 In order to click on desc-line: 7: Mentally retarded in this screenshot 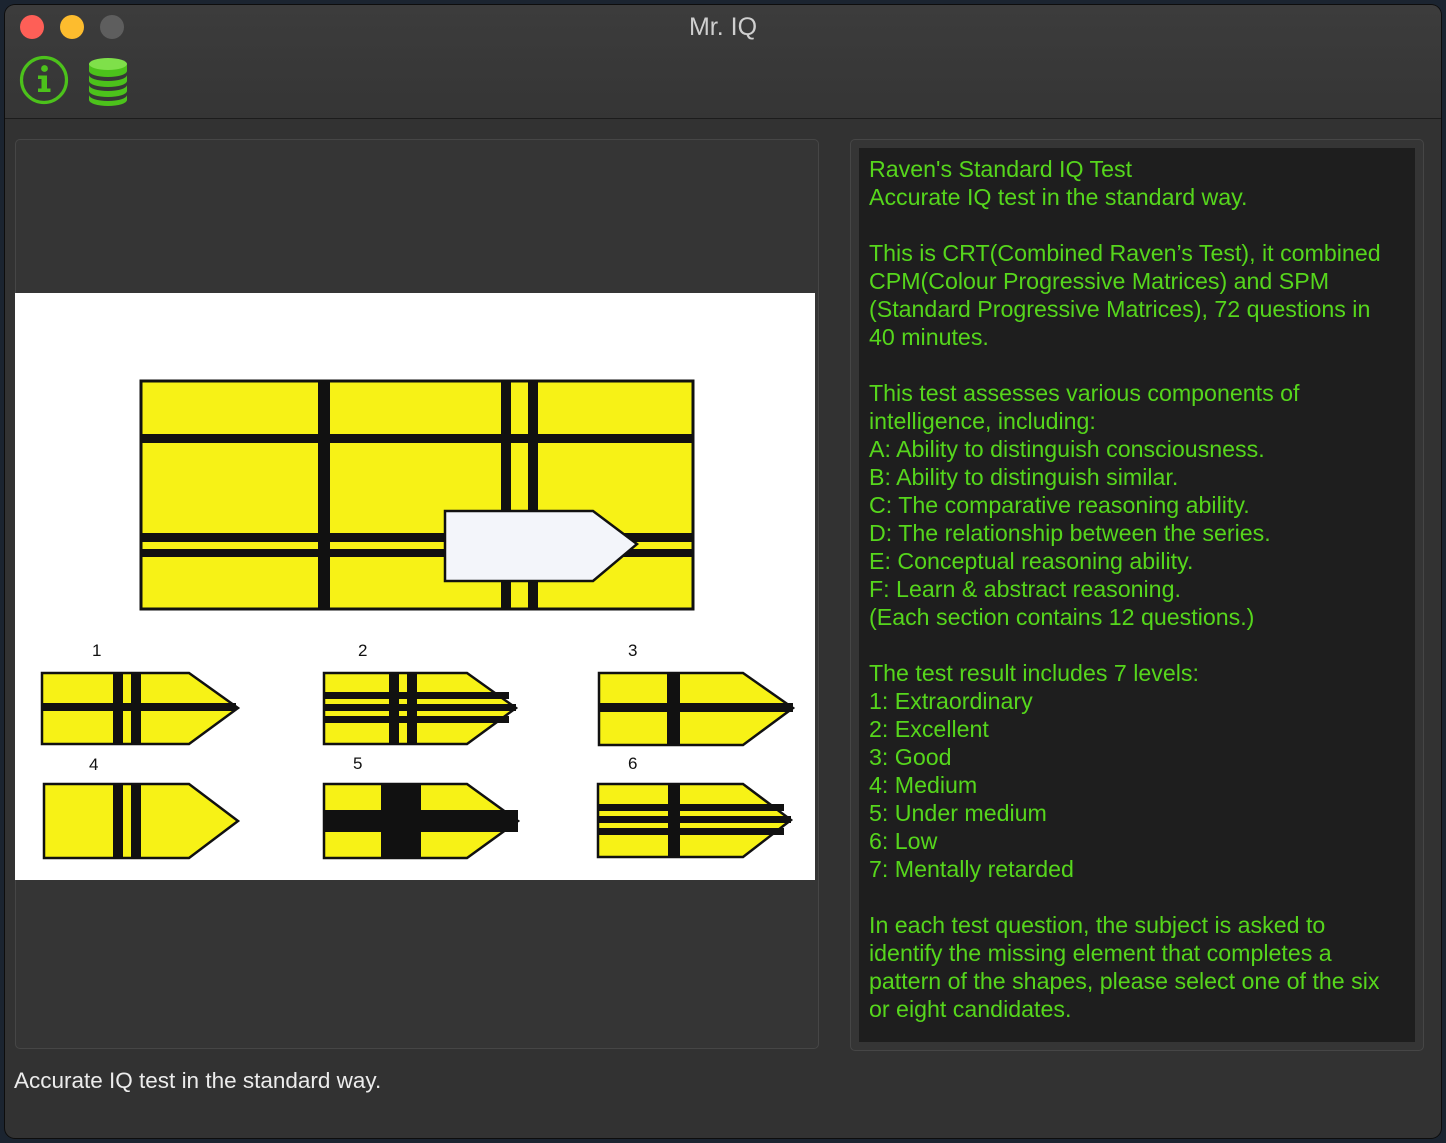, I will do `click(971, 869)`.